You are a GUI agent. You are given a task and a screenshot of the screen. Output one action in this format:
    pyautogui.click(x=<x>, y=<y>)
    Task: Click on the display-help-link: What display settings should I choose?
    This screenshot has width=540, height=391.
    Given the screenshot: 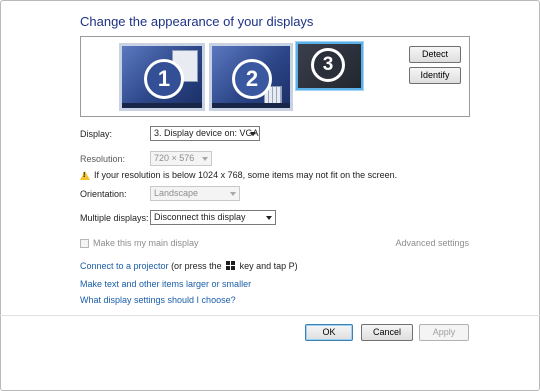 What is the action you would take?
    pyautogui.click(x=158, y=300)
    